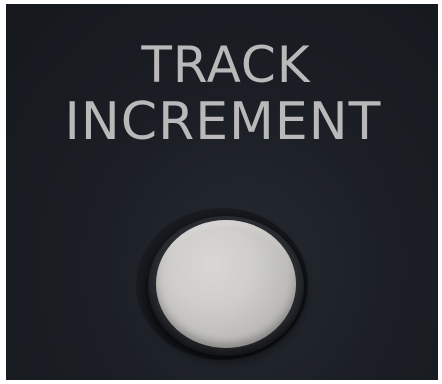 This screenshot has height=384, width=442. Describe the element at coordinates (223, 122) in the screenshot. I see `label-increment: INCREMENT` at that location.